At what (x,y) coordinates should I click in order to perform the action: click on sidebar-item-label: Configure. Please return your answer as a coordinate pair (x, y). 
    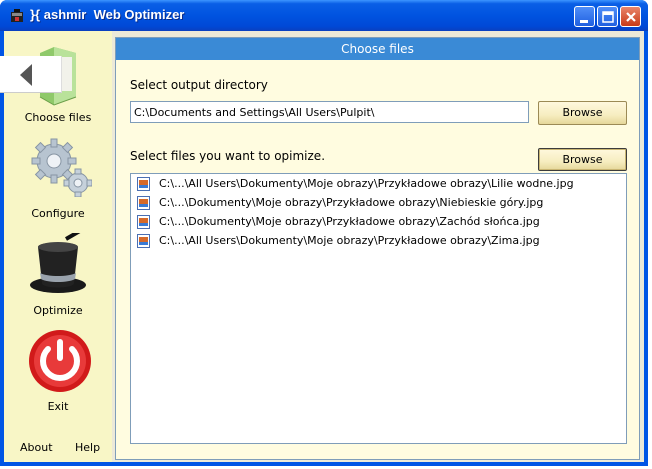
    Looking at the image, I should click on (58, 213).